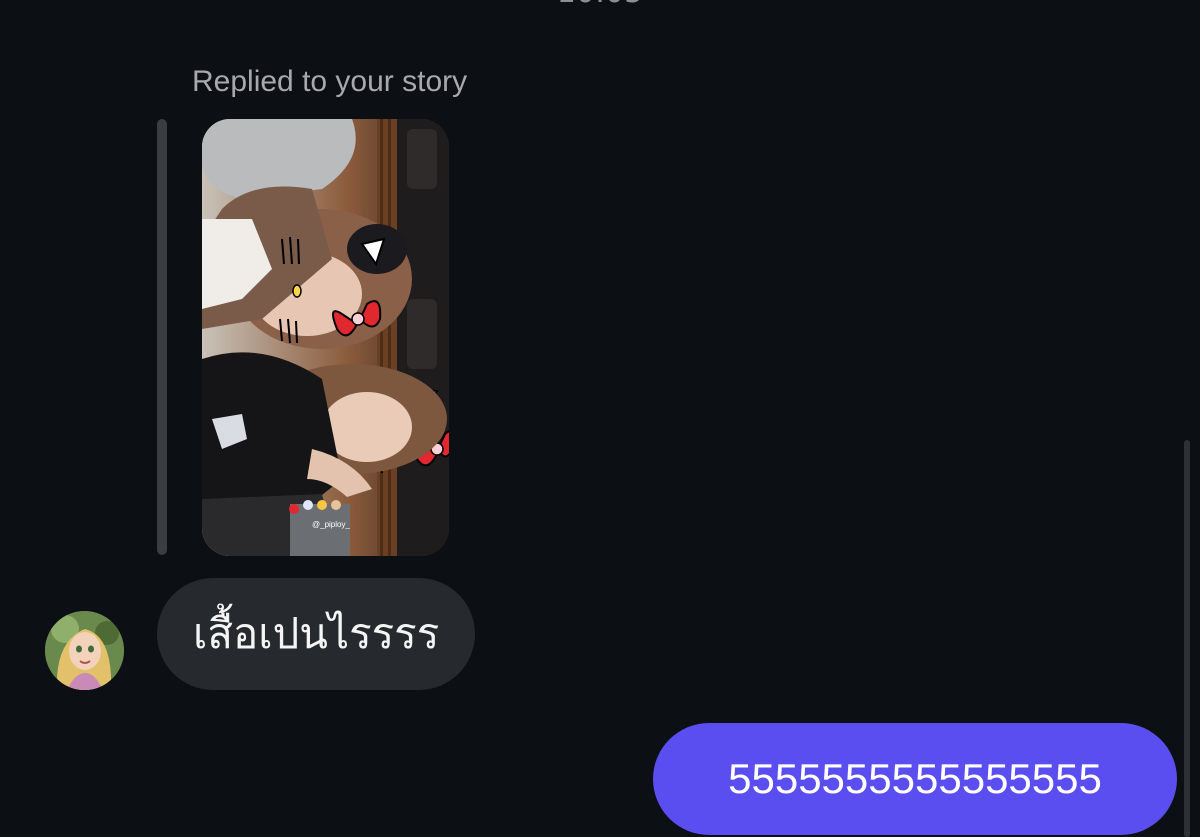 The width and height of the screenshot is (1200, 837). I want to click on outgoing-message: 5555555555555555, so click(915, 779).